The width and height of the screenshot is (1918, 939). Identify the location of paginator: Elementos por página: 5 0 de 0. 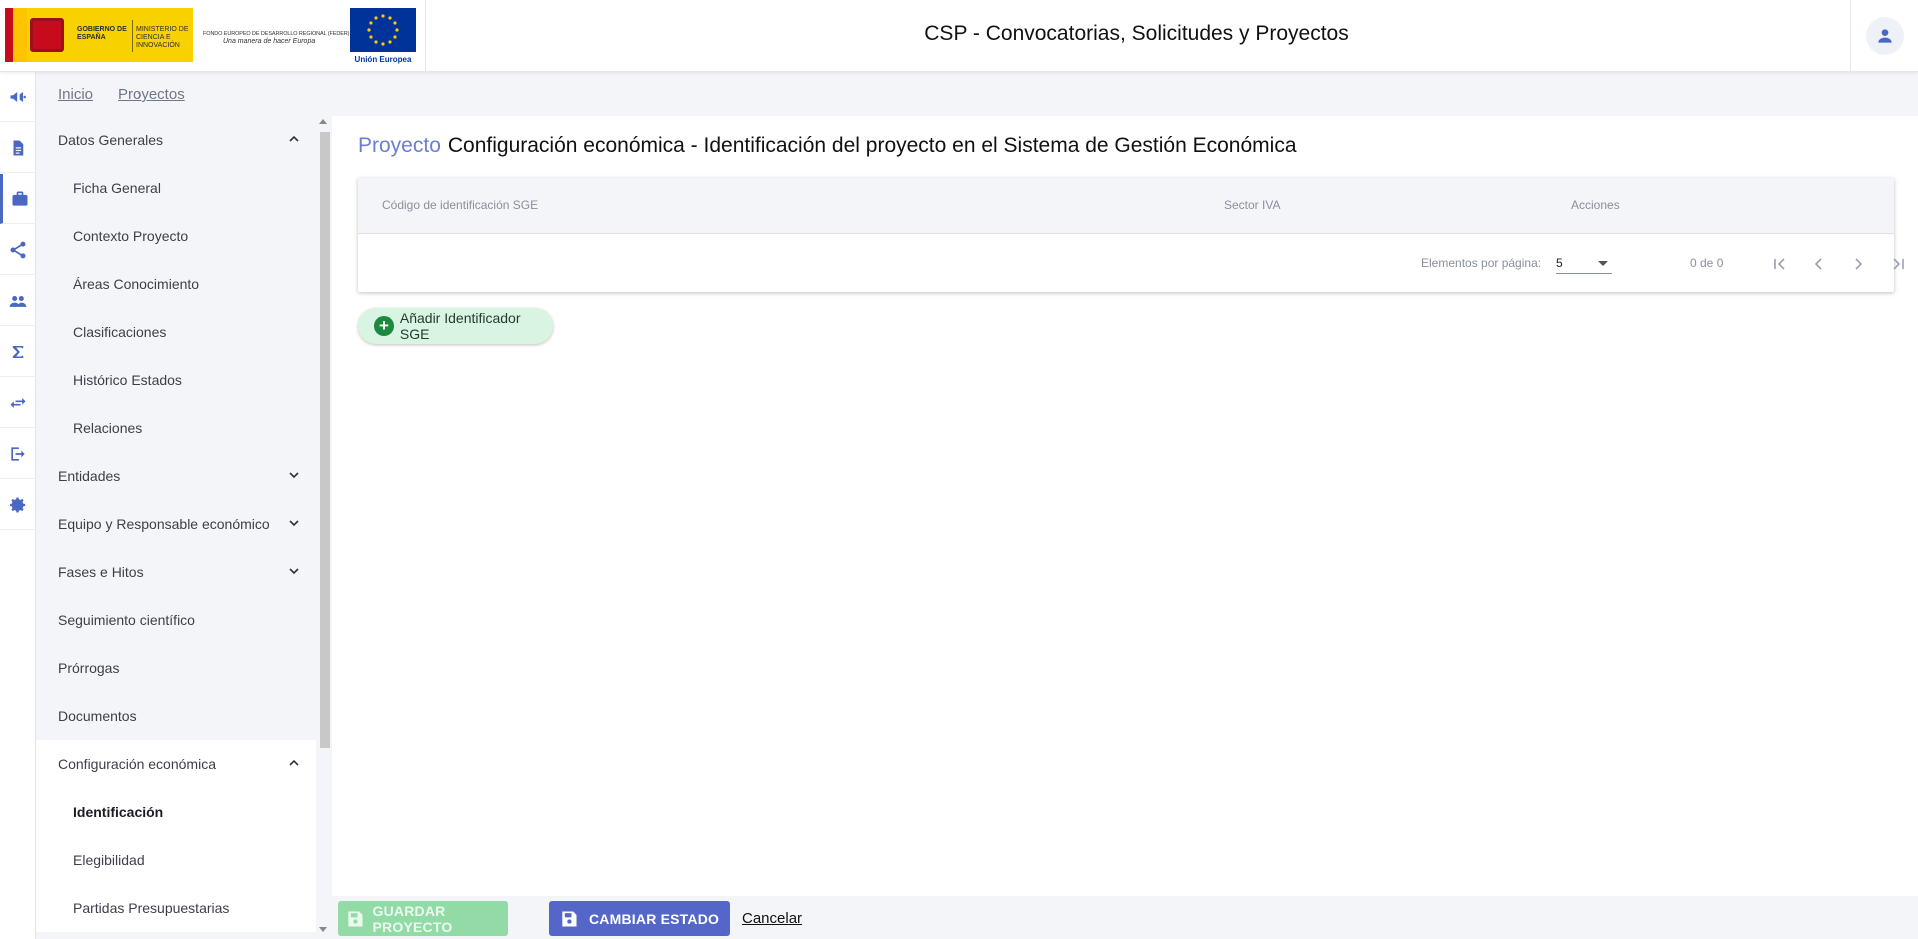
(1131, 263).